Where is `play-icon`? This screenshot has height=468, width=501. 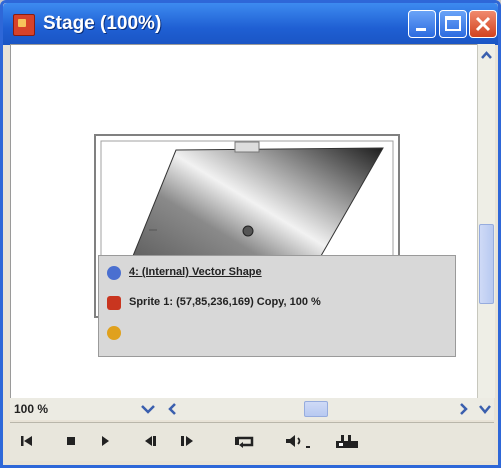 play-icon is located at coordinates (105, 441).